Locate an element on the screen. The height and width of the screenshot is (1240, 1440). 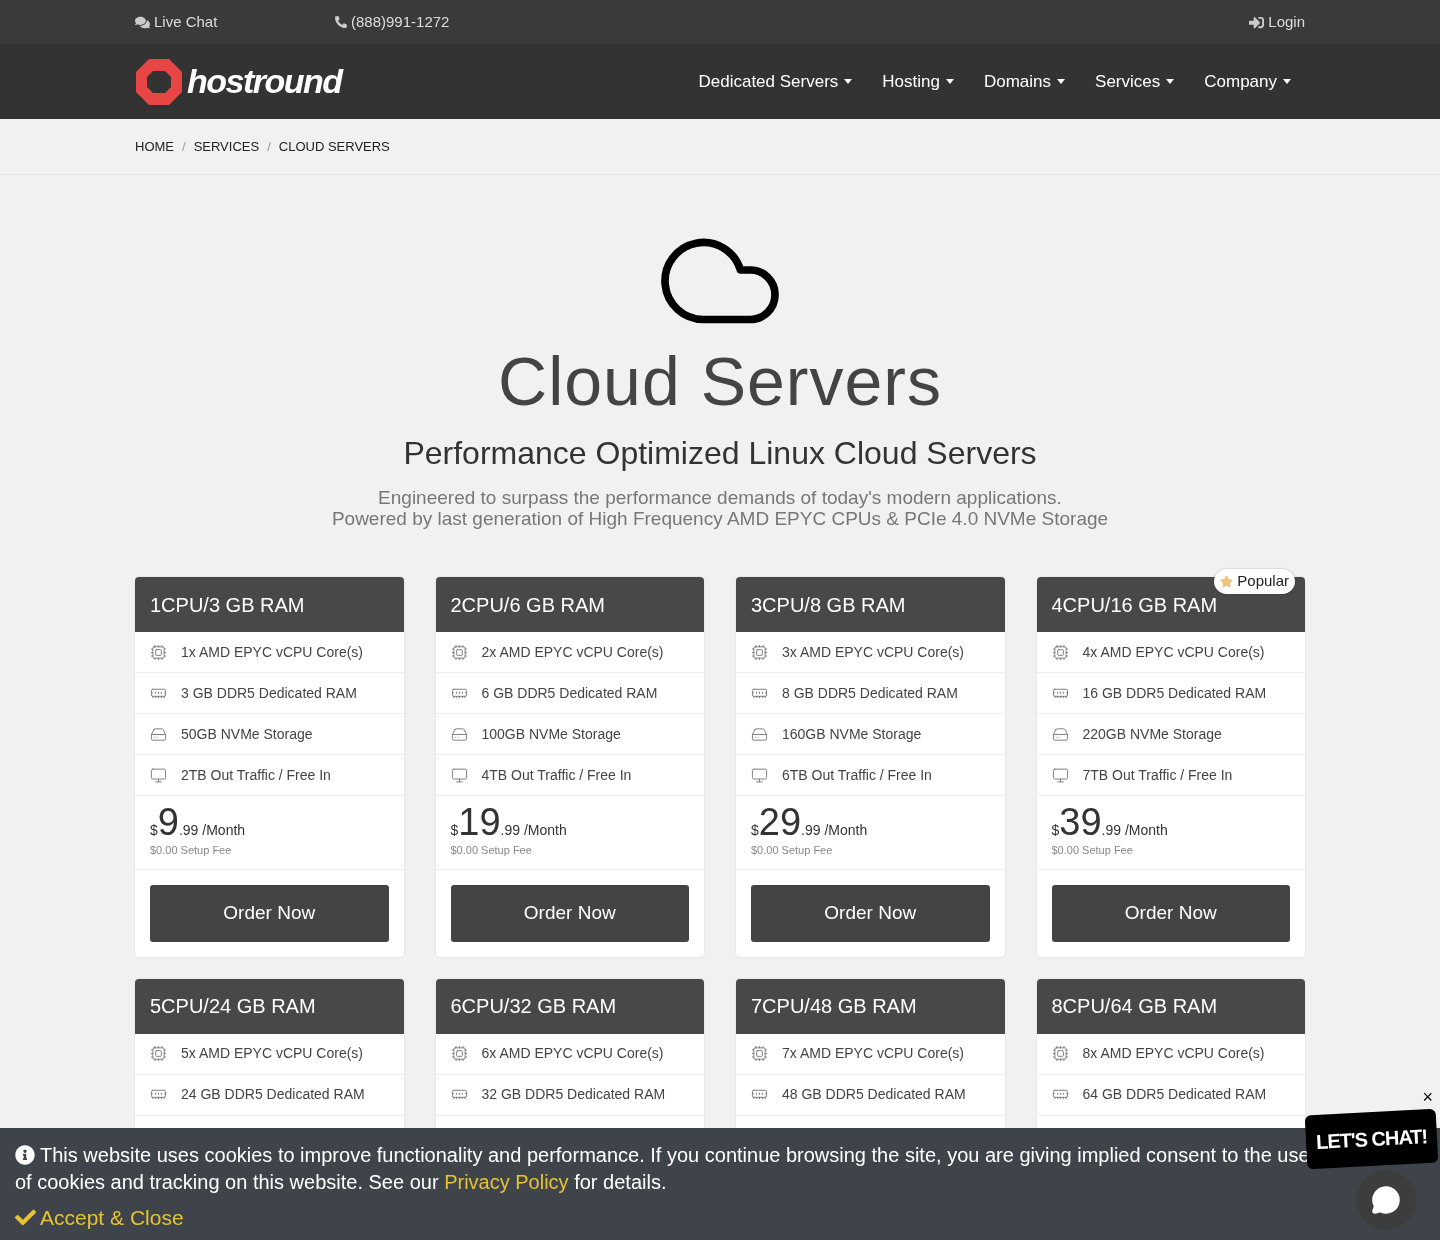
plan-feature: 4TB Out Traffic / Free In is located at coordinates (556, 775).